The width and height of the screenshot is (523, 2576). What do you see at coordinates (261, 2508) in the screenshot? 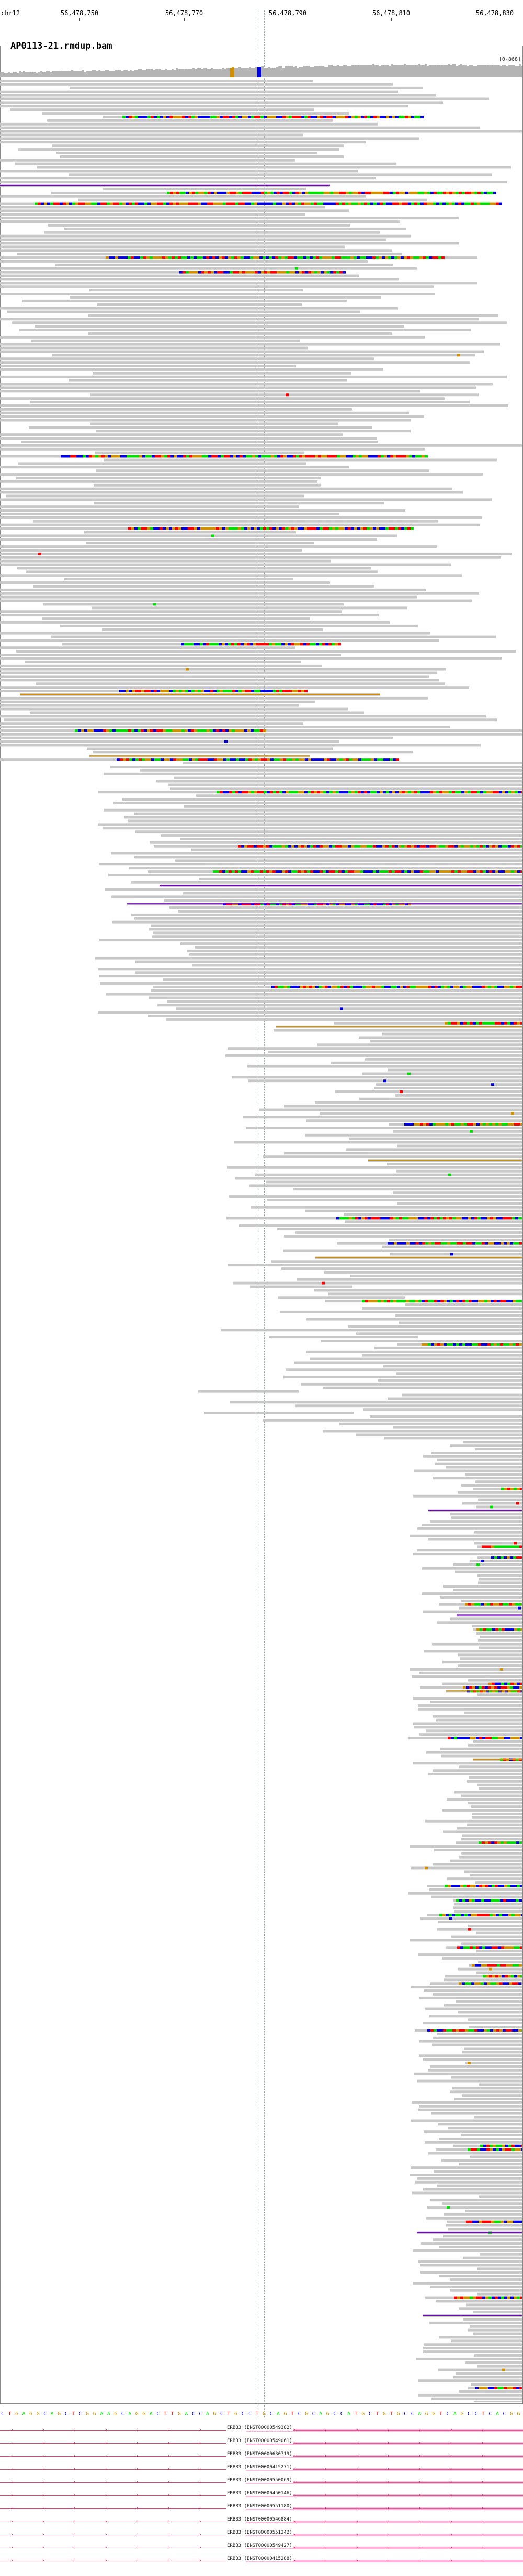
I see `gene-transcript-row: ››››››››››››››››ERBB3 (ENST00000551180)` at bounding box center [261, 2508].